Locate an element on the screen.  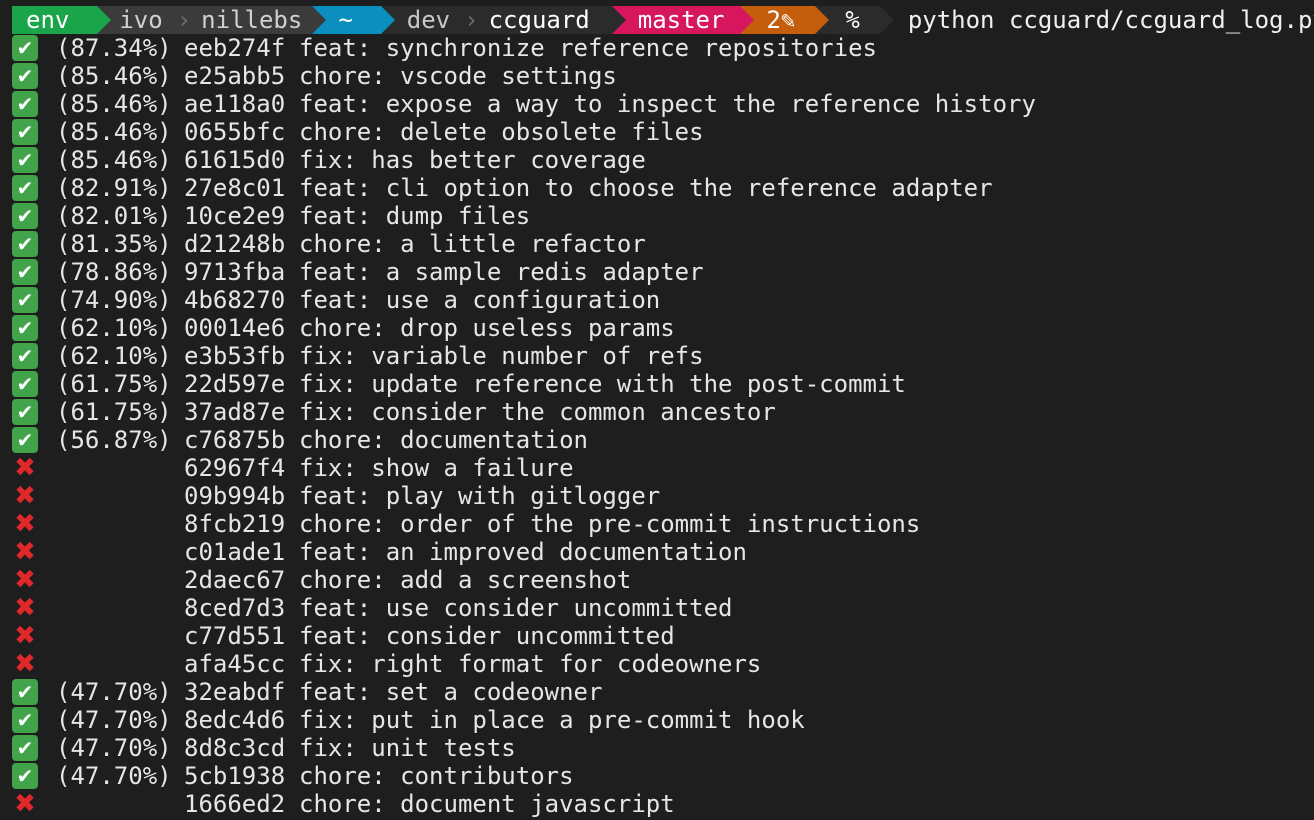
log-row: ✖ c01ade1 feat: an improved documentation is located at coordinates (663, 552).